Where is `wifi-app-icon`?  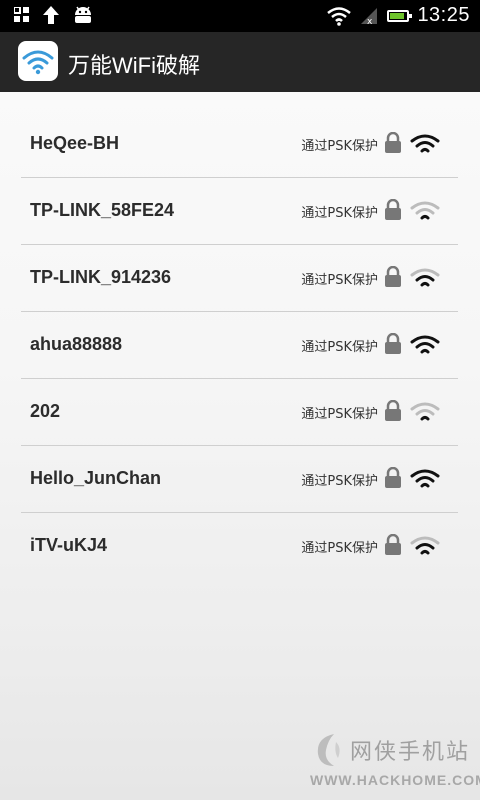 wifi-app-icon is located at coordinates (38, 61).